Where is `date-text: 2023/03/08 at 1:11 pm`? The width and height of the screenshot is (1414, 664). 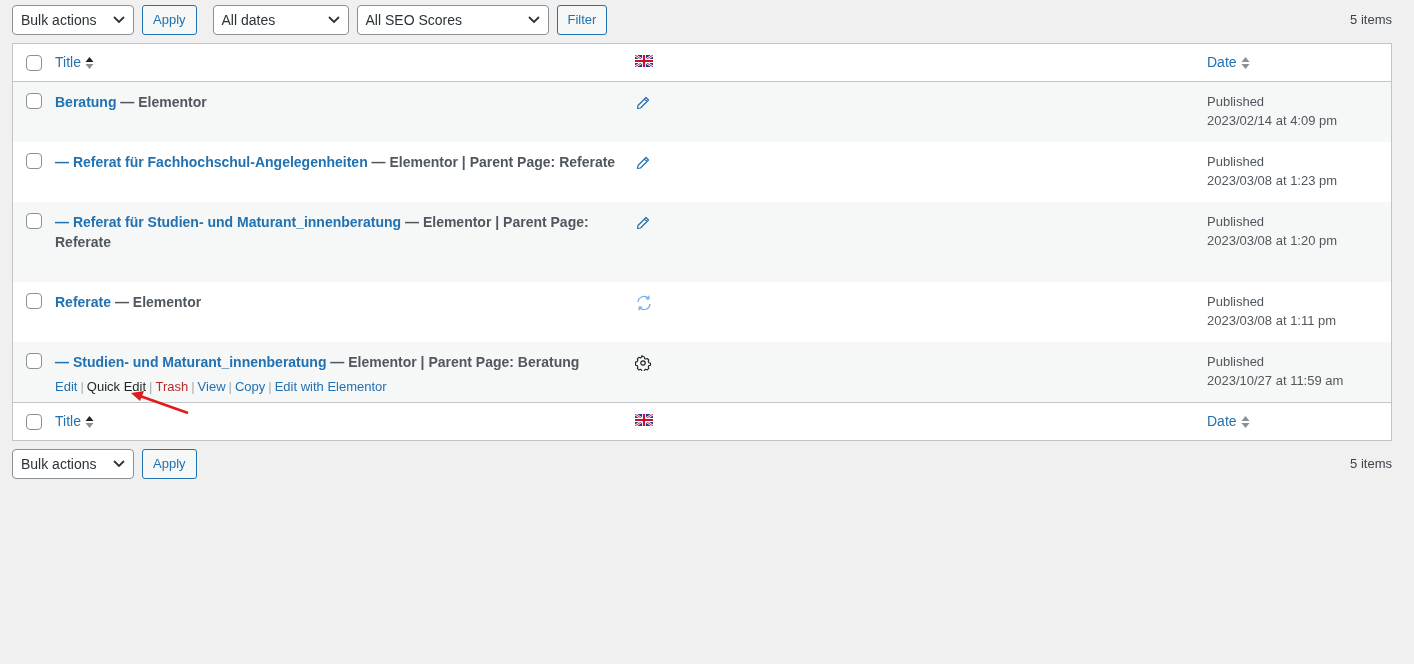 date-text: 2023/03/08 at 1:11 pm is located at coordinates (1272, 321).